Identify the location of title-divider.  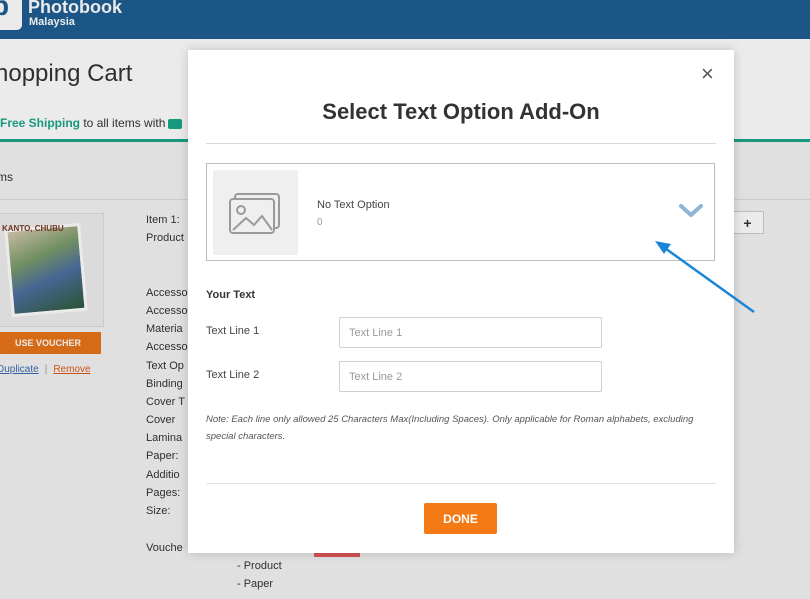
(461, 143).